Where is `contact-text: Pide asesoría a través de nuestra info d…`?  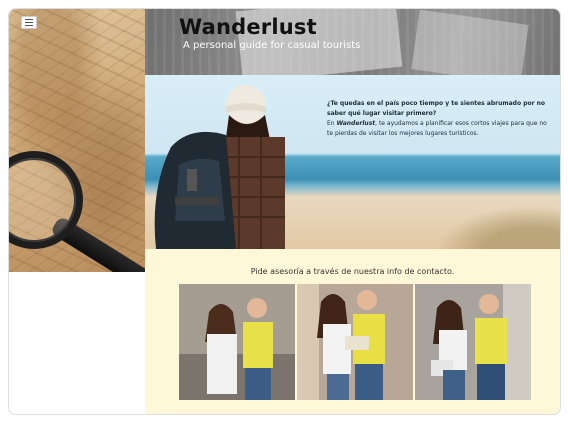 contact-text: Pide asesoría a través de nuestra info d… is located at coordinates (352, 271).